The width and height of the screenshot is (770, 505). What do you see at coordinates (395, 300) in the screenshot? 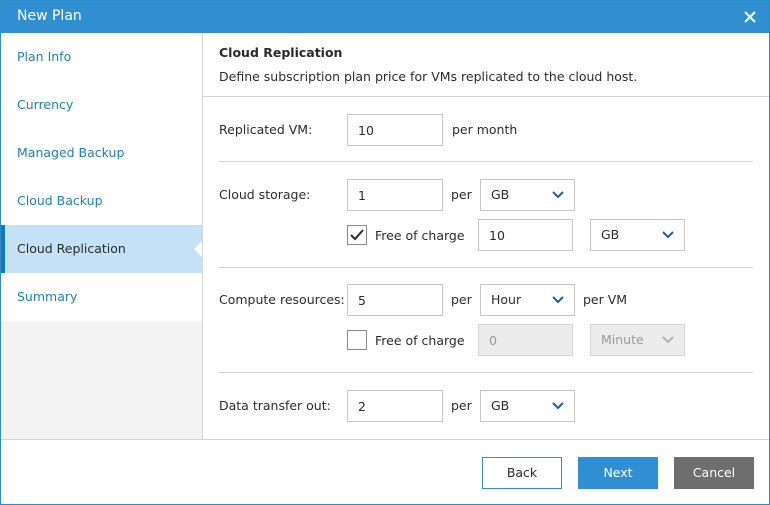
I see `compute-resources-price-input` at bounding box center [395, 300].